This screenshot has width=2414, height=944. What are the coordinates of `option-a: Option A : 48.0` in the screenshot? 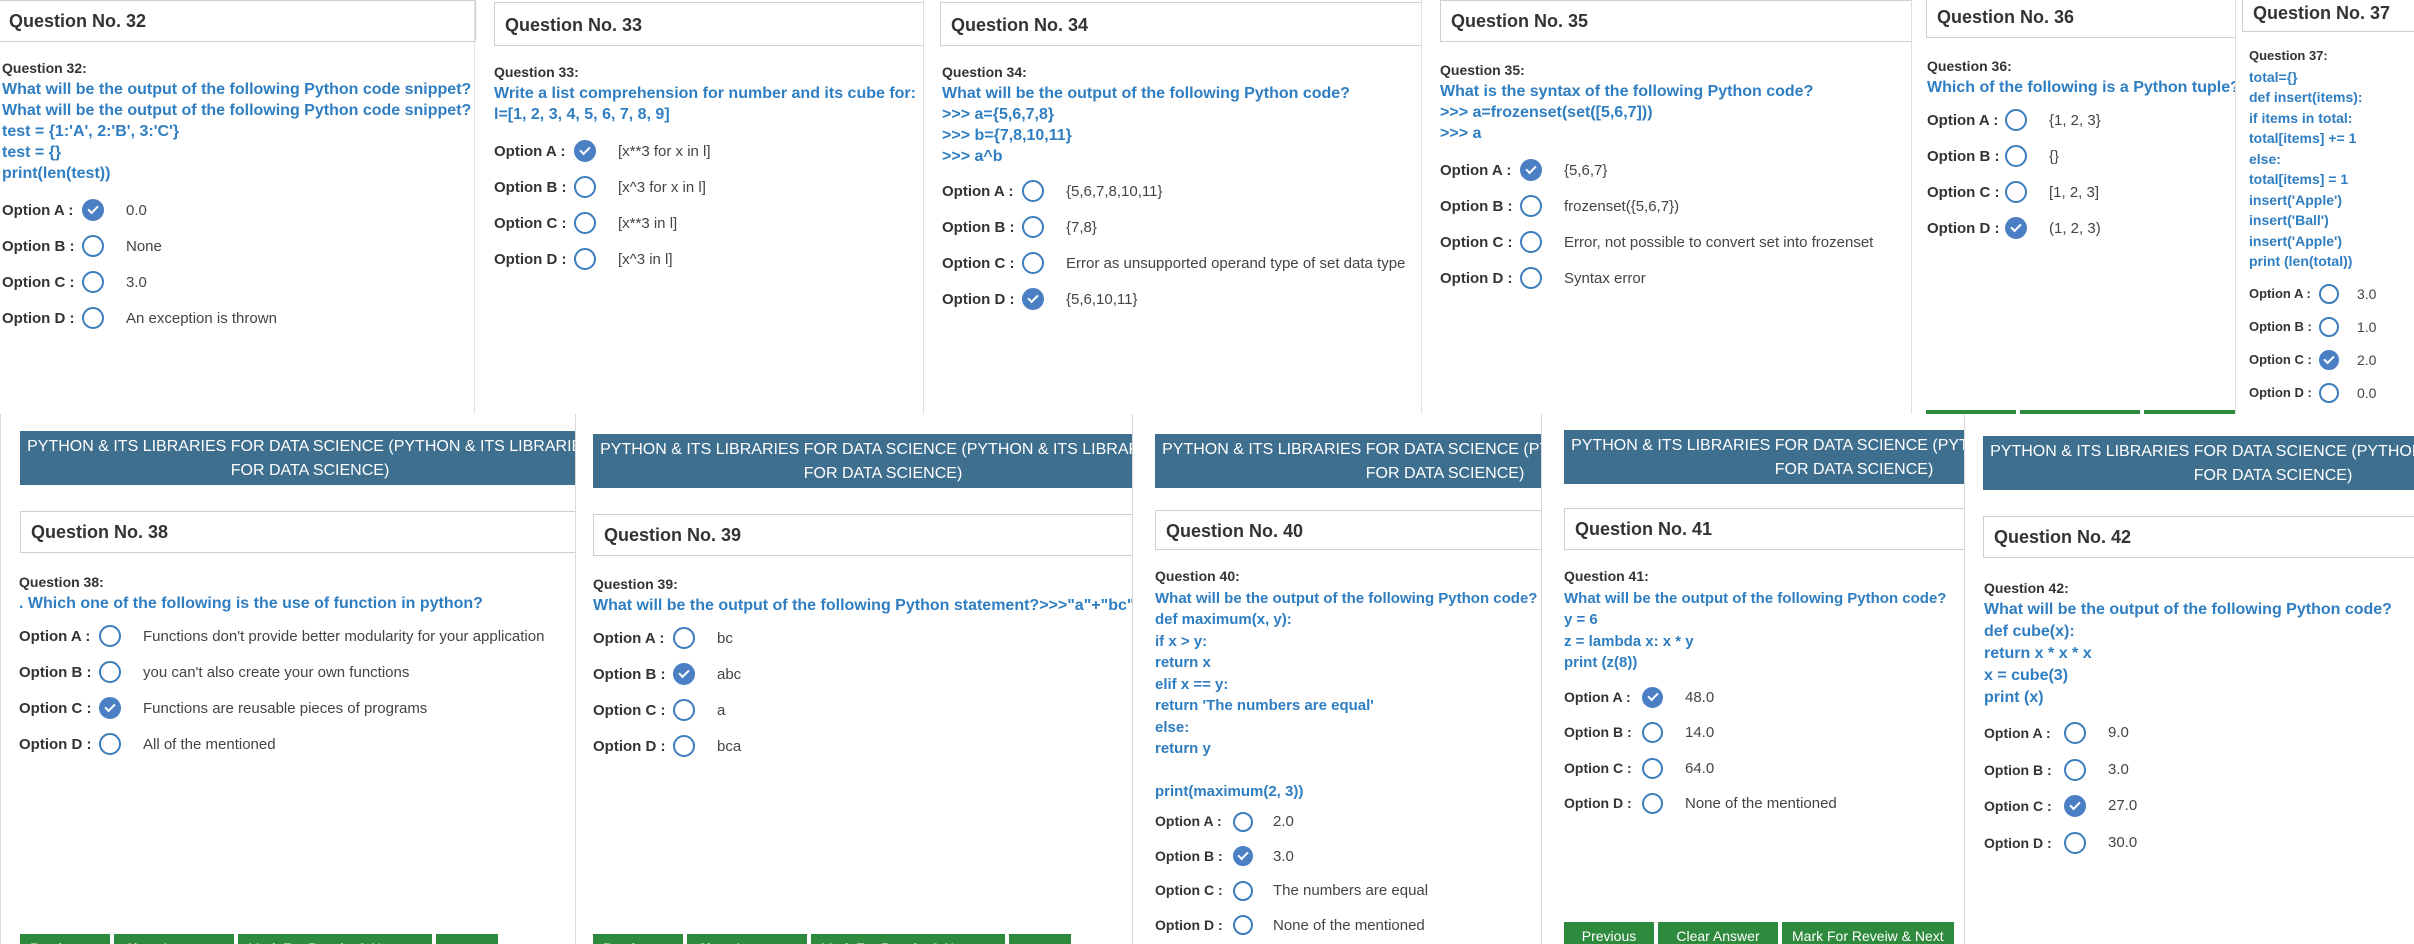 It's located at (1755, 698).